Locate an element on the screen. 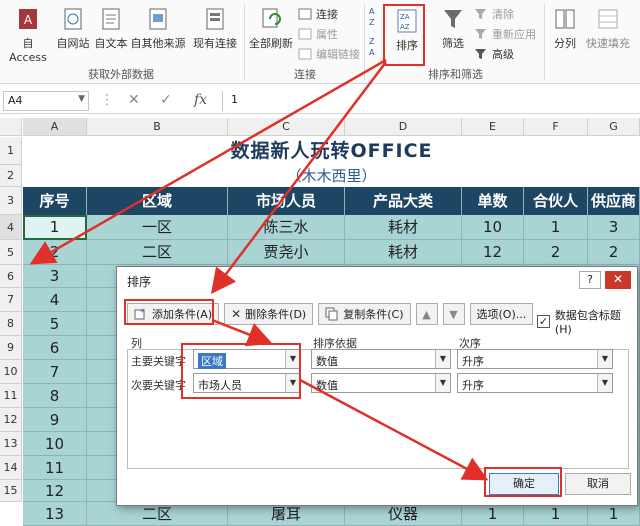  formula-input: 1 is located at coordinates (430, 101).